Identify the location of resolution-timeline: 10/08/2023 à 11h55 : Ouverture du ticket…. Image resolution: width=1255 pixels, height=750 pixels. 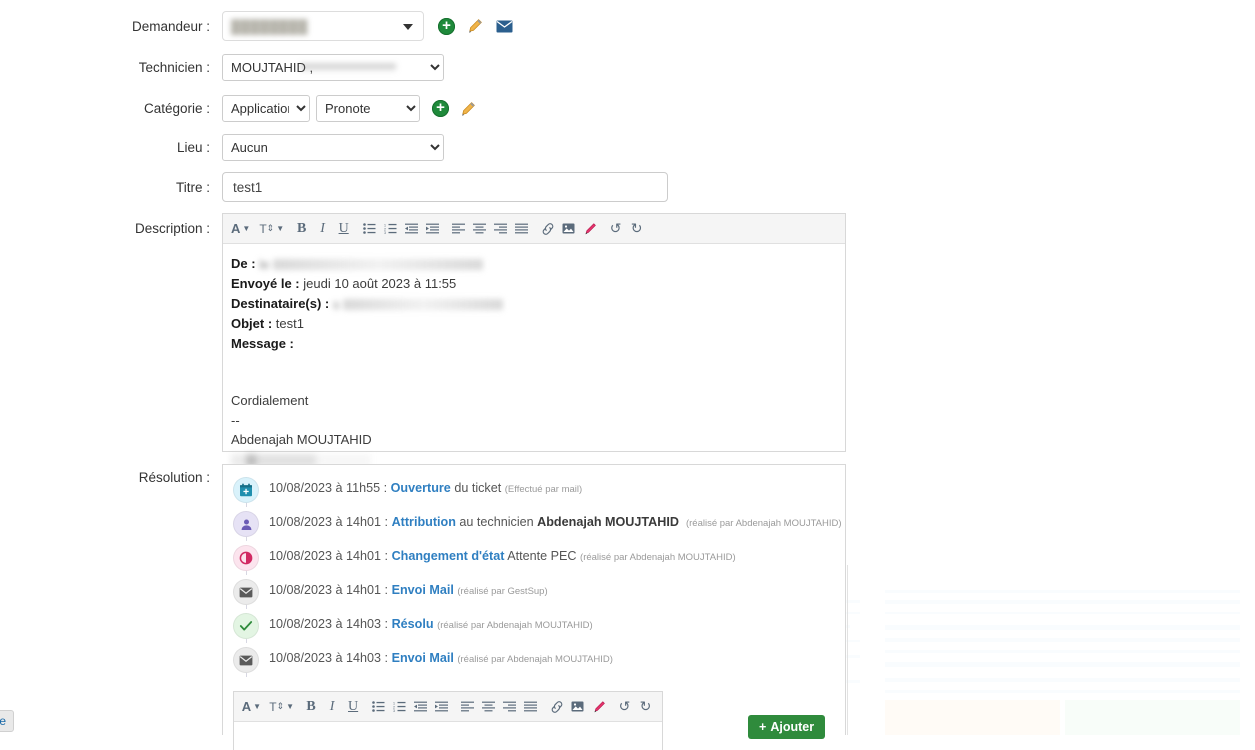
(534, 575).